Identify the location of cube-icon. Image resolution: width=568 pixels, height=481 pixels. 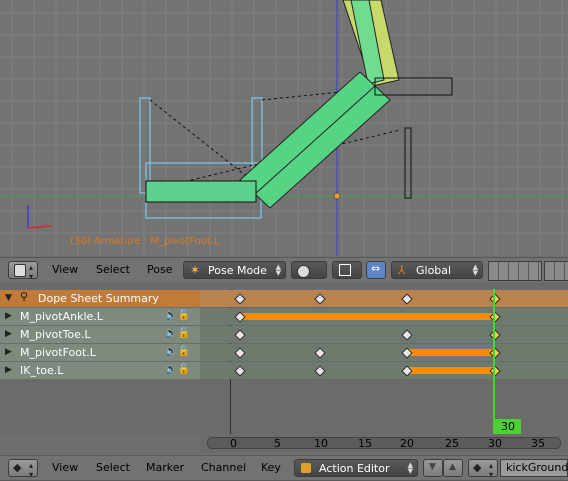
(20, 270).